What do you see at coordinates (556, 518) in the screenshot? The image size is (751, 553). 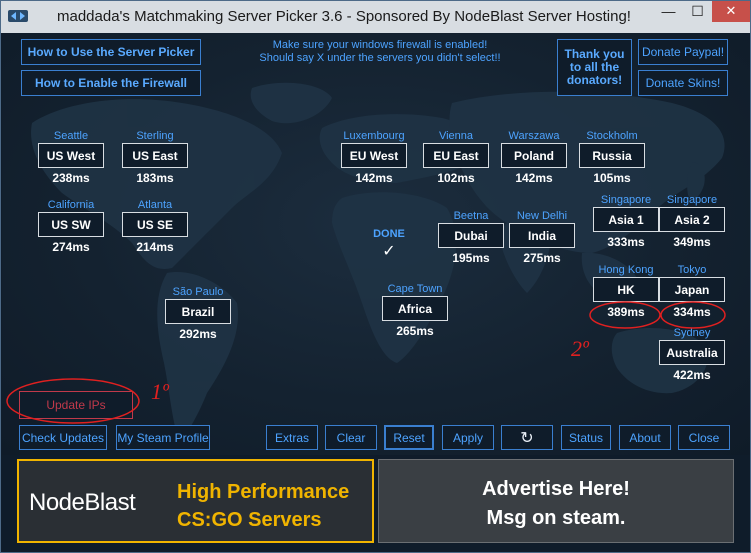 I see `advertise-line-2: Msg on steam.` at bounding box center [556, 518].